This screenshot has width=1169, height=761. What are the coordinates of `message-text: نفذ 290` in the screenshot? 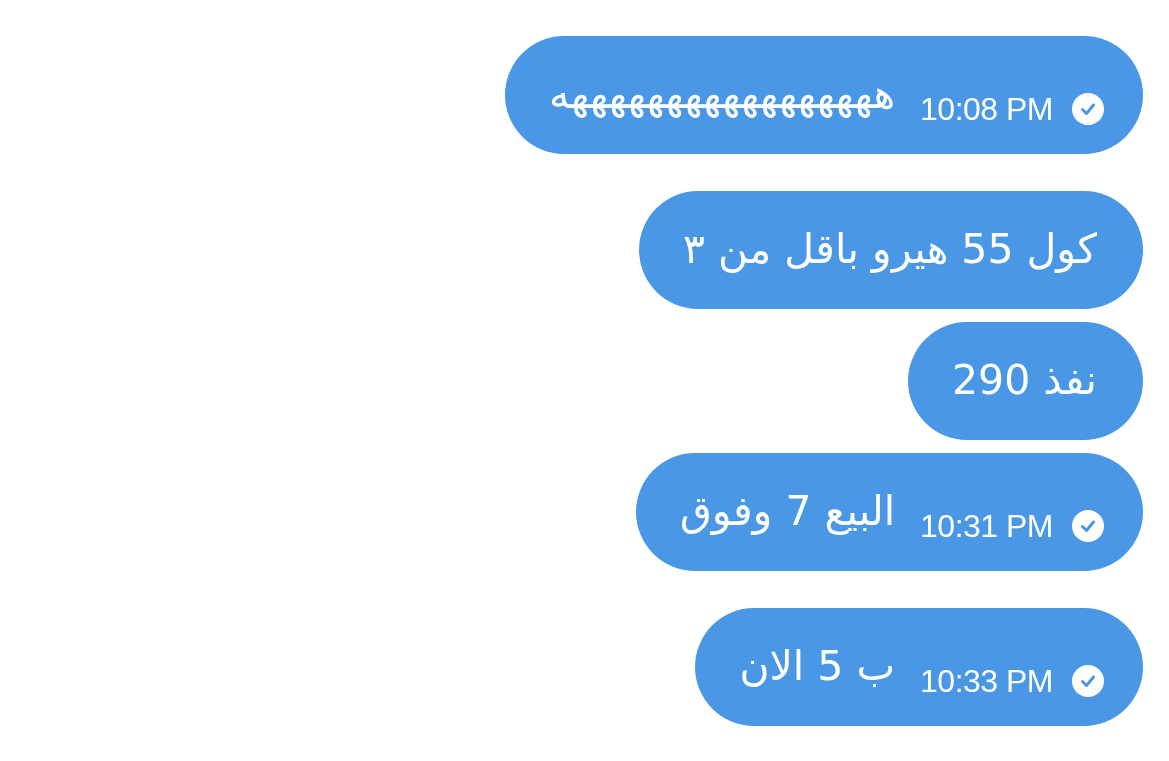 It's located at (1024, 381).